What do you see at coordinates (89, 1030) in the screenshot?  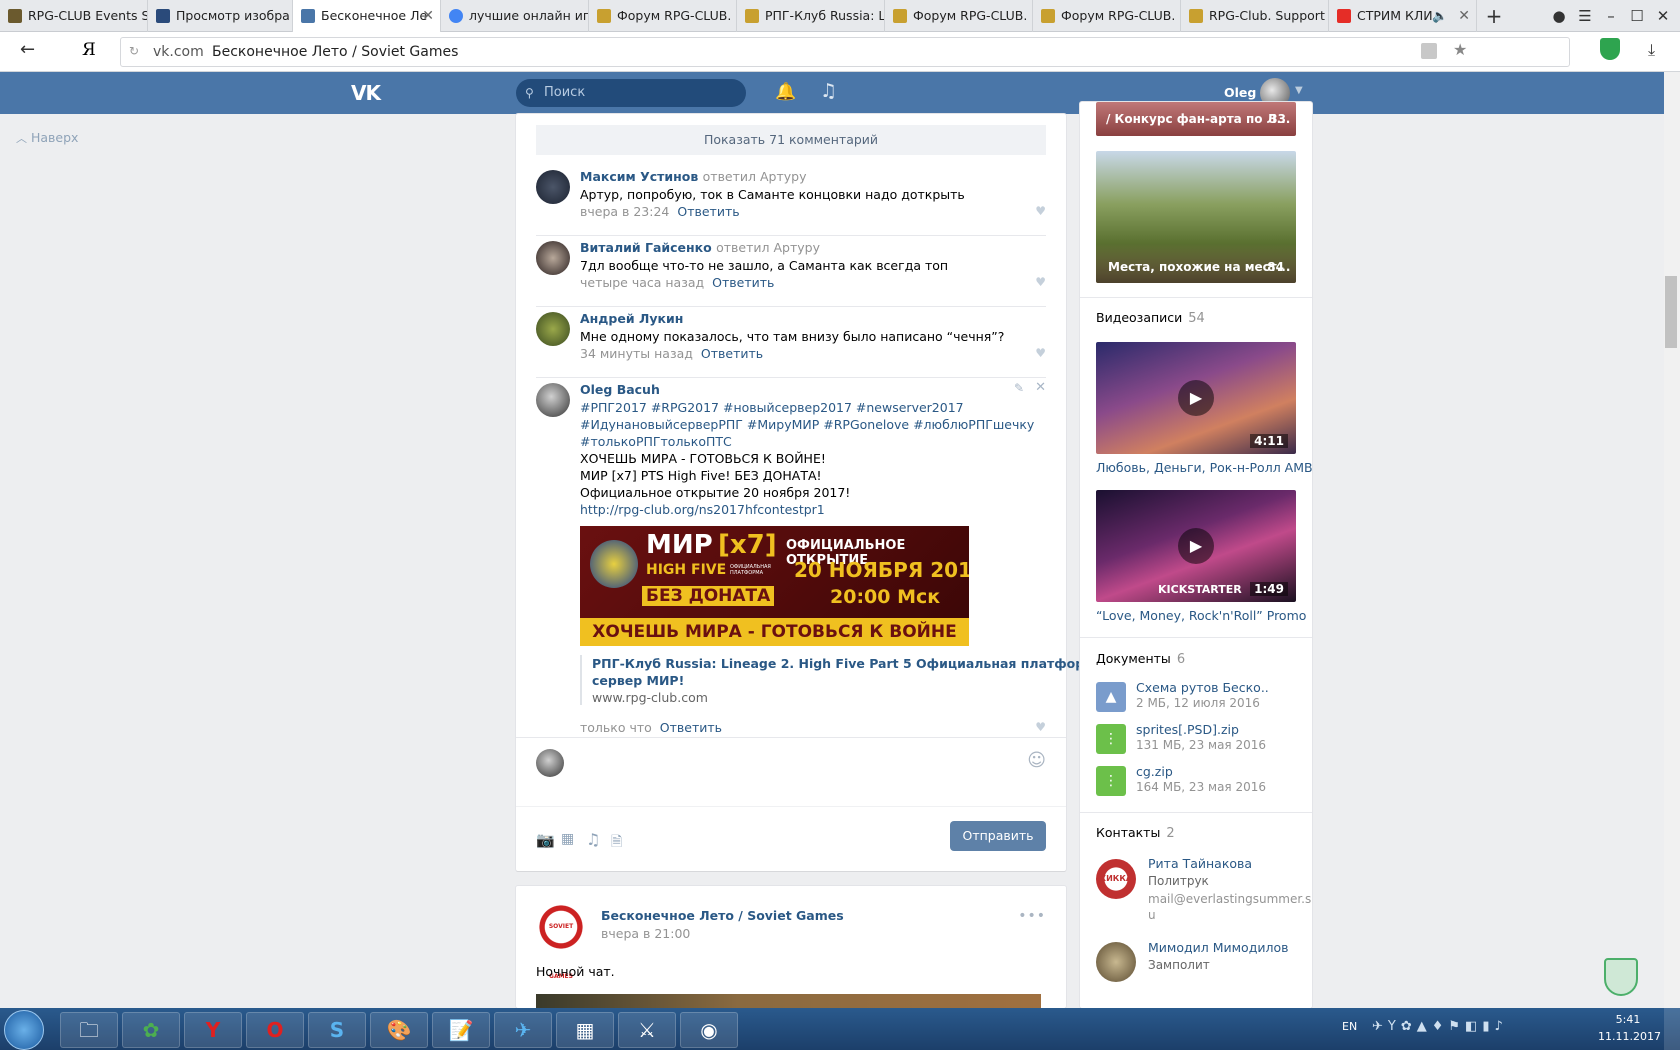 I see `file-explorer-icon: 🗀` at bounding box center [89, 1030].